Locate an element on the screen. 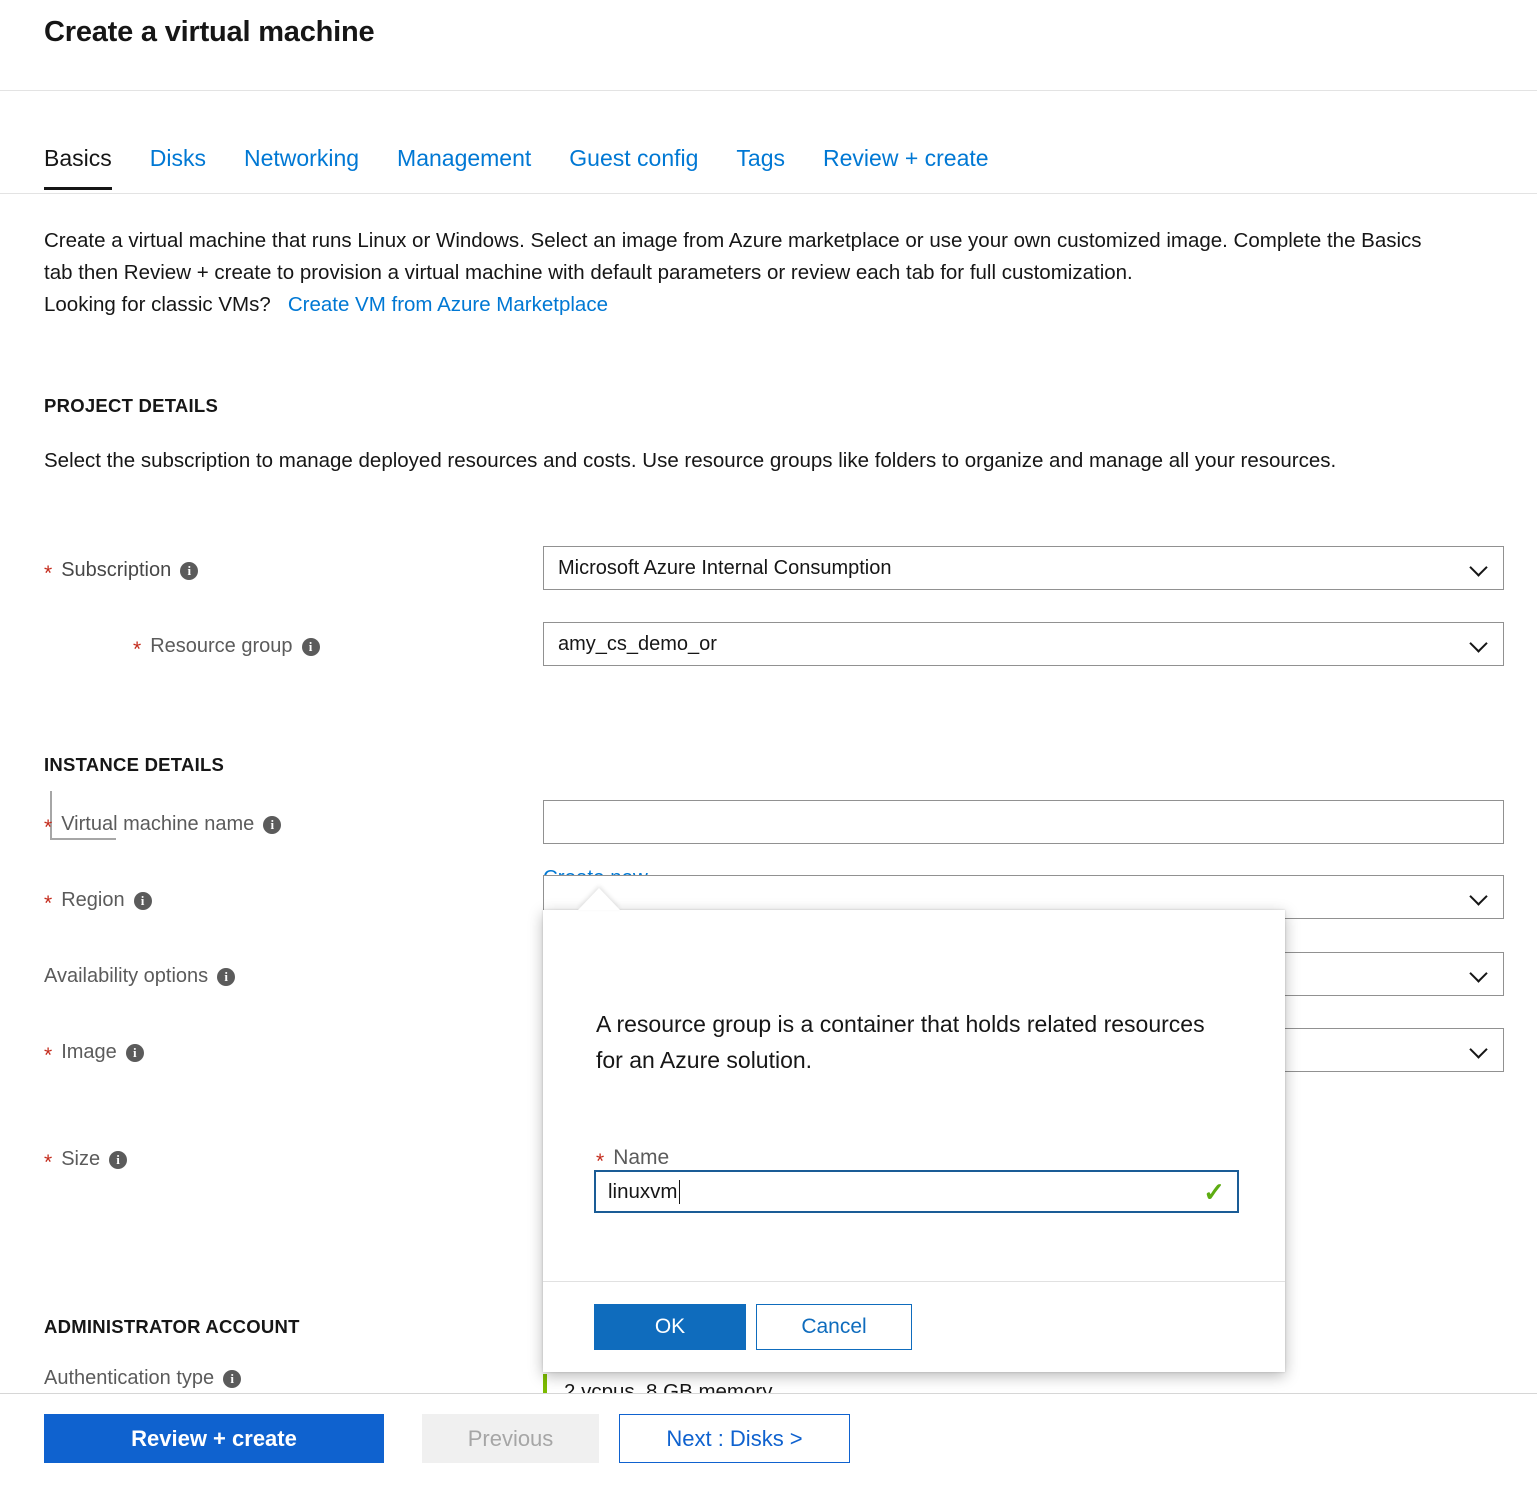  callout-name-label: * Name is located at coordinates (633, 1159).